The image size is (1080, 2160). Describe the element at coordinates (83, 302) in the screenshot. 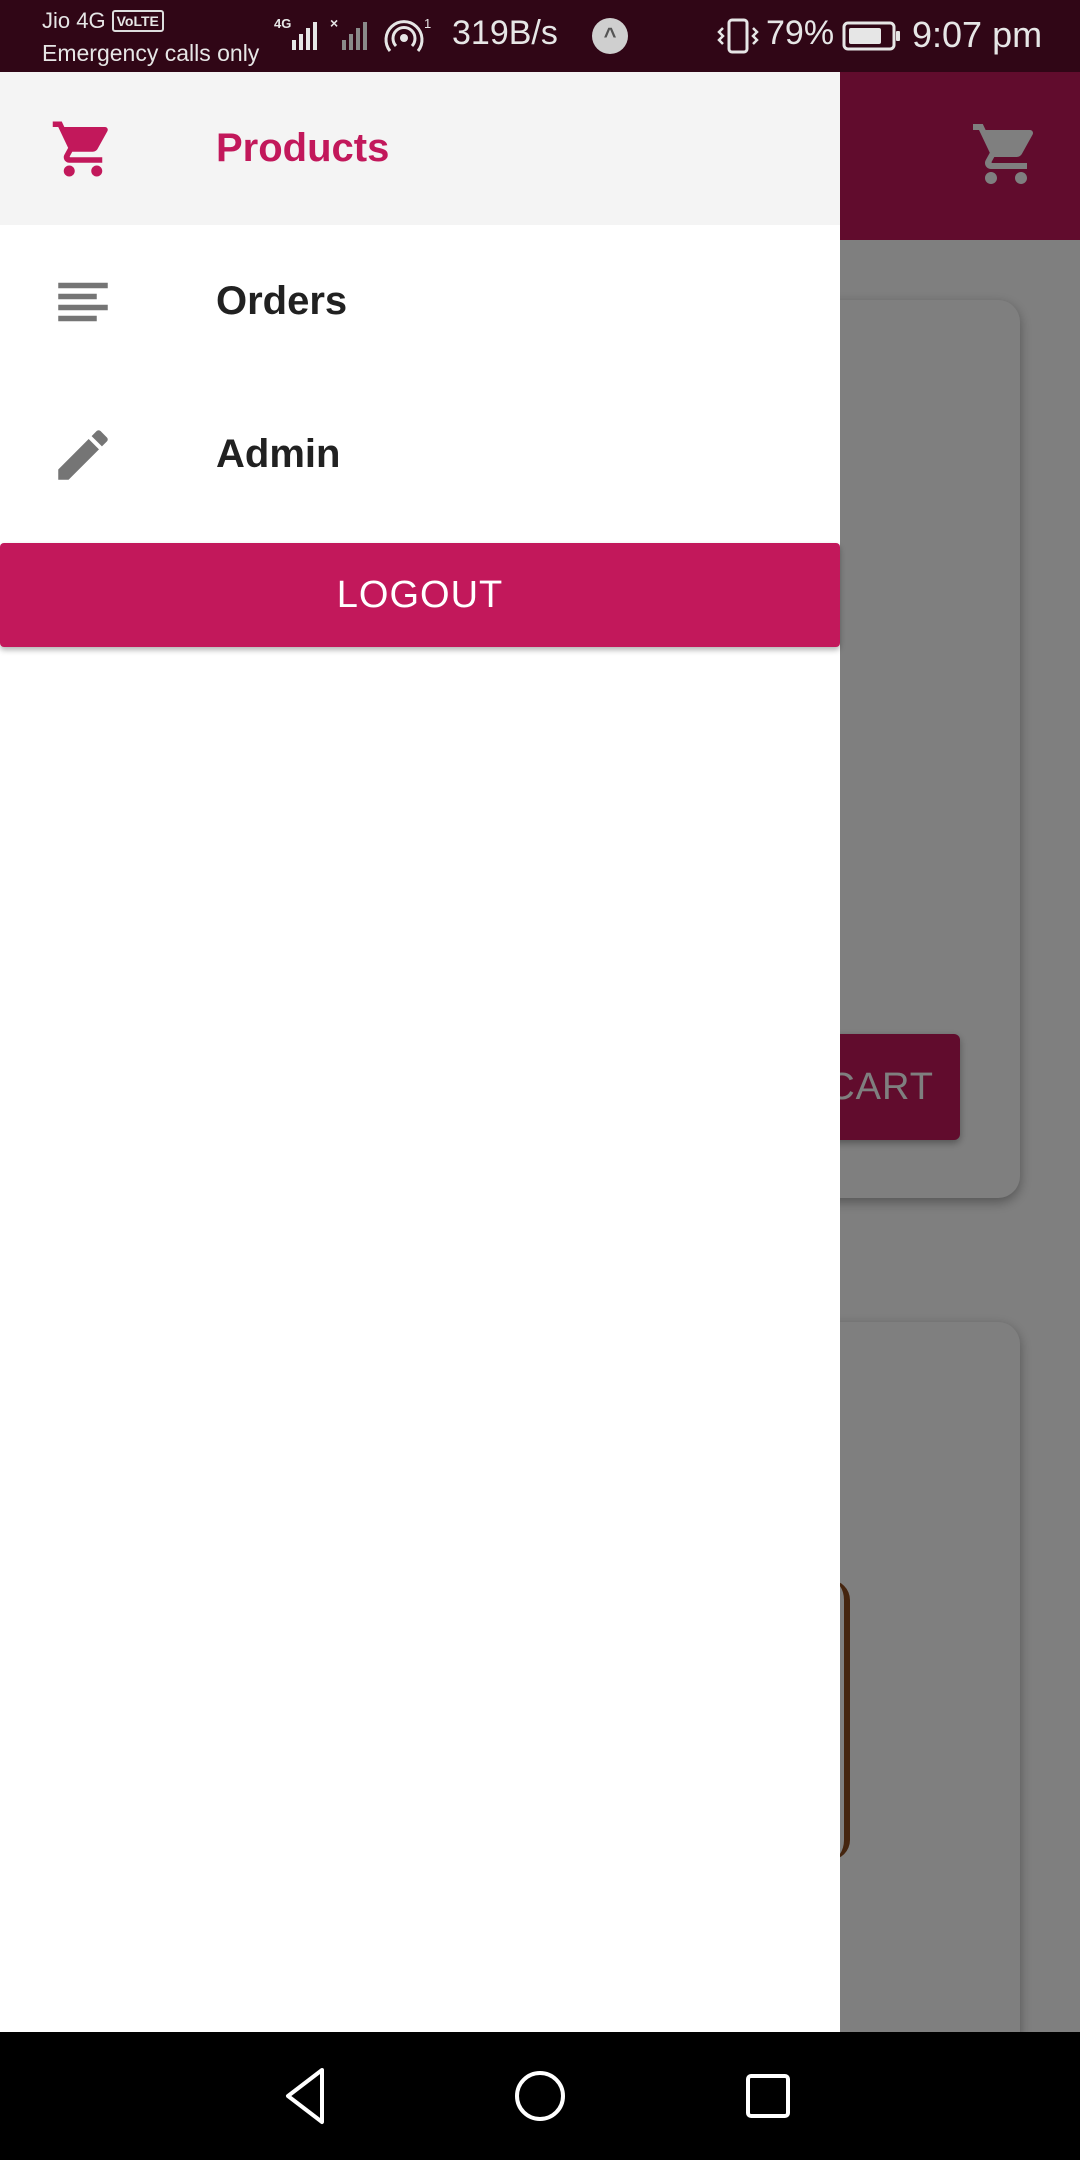

I see `list-icon` at that location.